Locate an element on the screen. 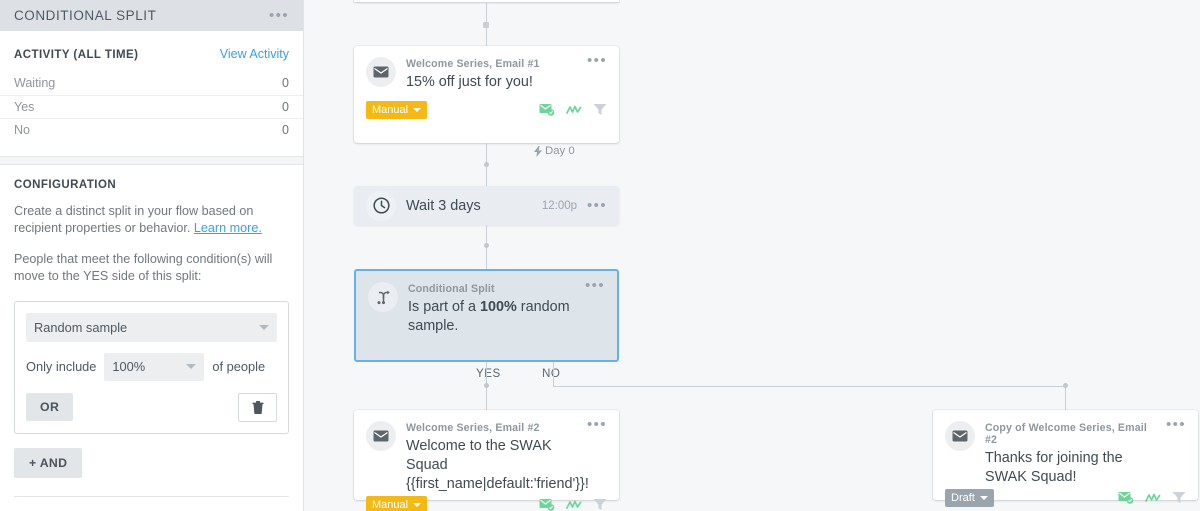  node-title: Is part of a 100% random sample. is located at coordinates (492, 317).